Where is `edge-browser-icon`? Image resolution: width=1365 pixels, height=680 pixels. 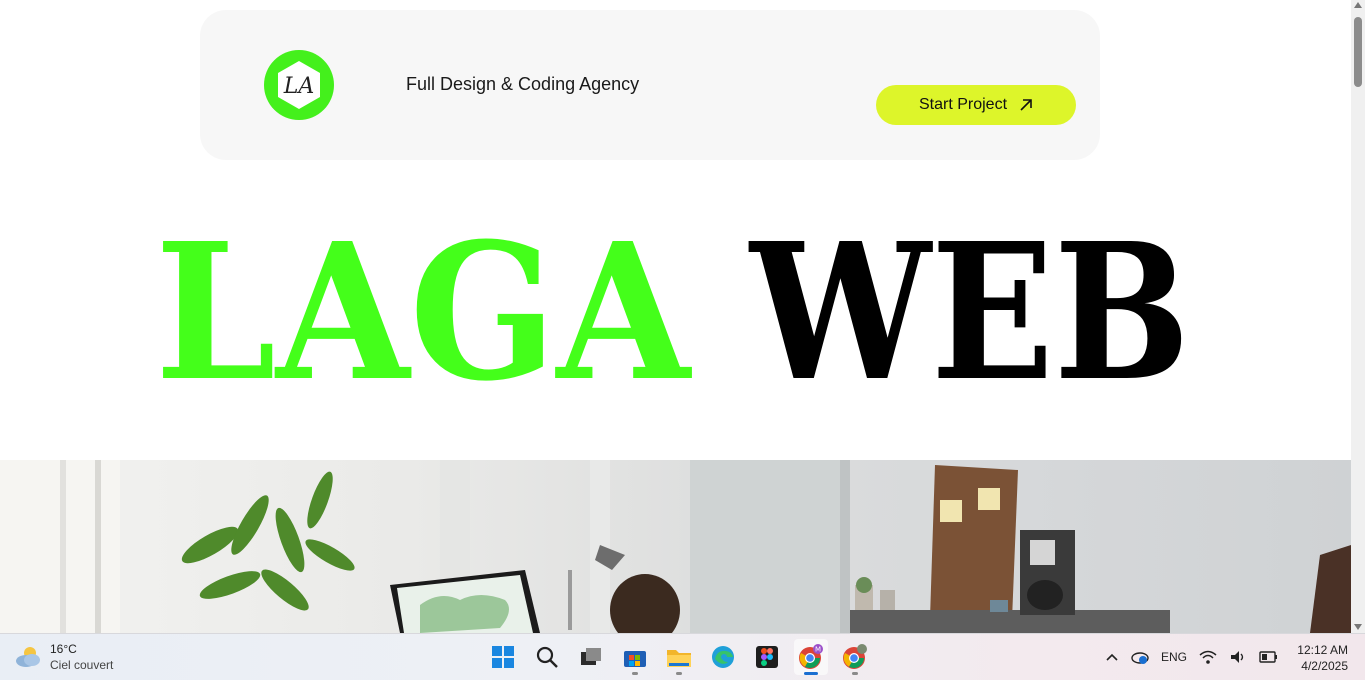
edge-browser-icon is located at coordinates (723, 657).